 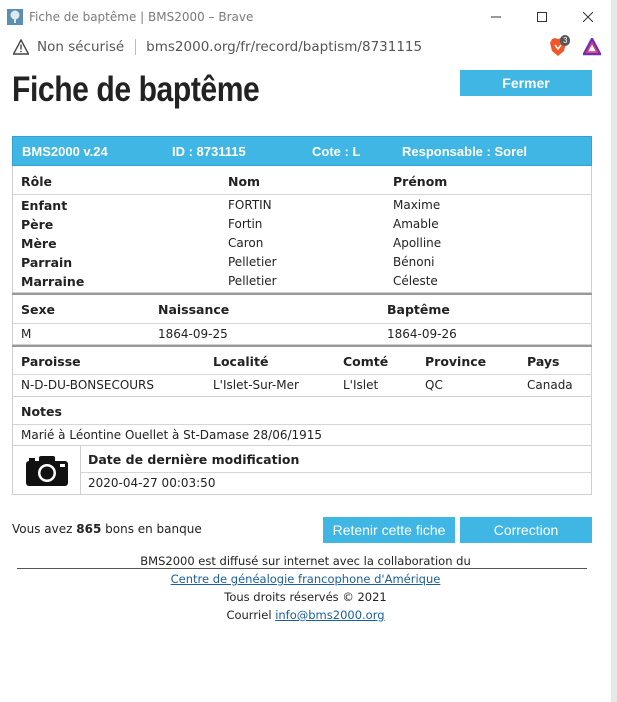 I want to click on prenom-cell: Amable, so click(x=416, y=224).